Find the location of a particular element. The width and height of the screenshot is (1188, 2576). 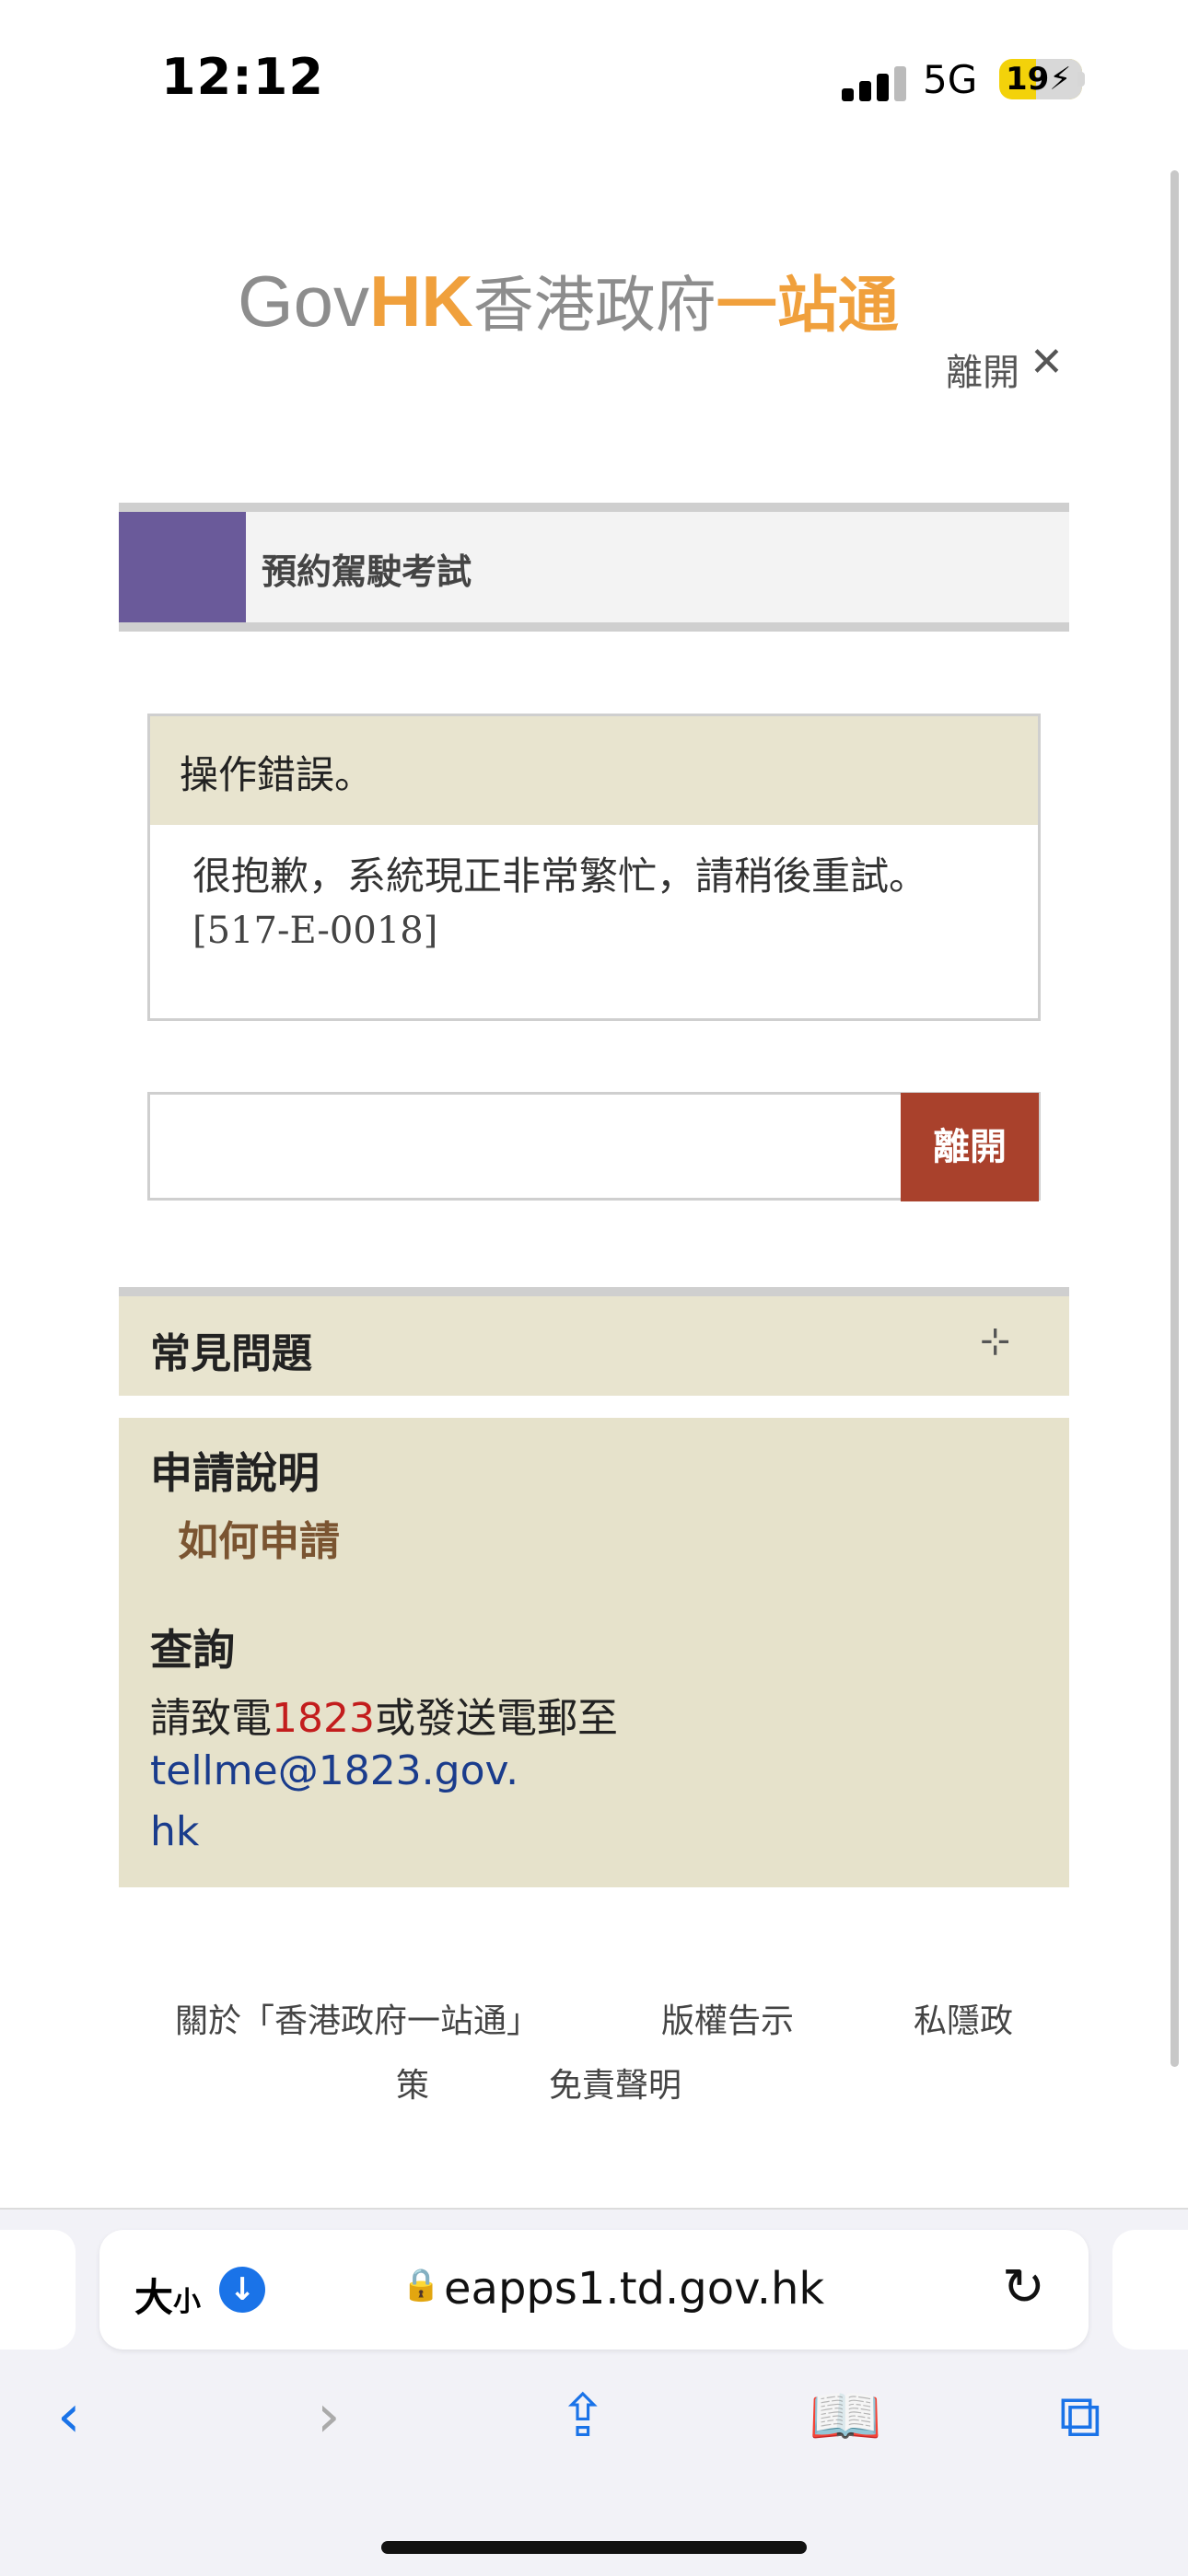

address-bar: 大小 ↓ 🔒 eapps1.td.gov.hk ↻ is located at coordinates (594, 2290).